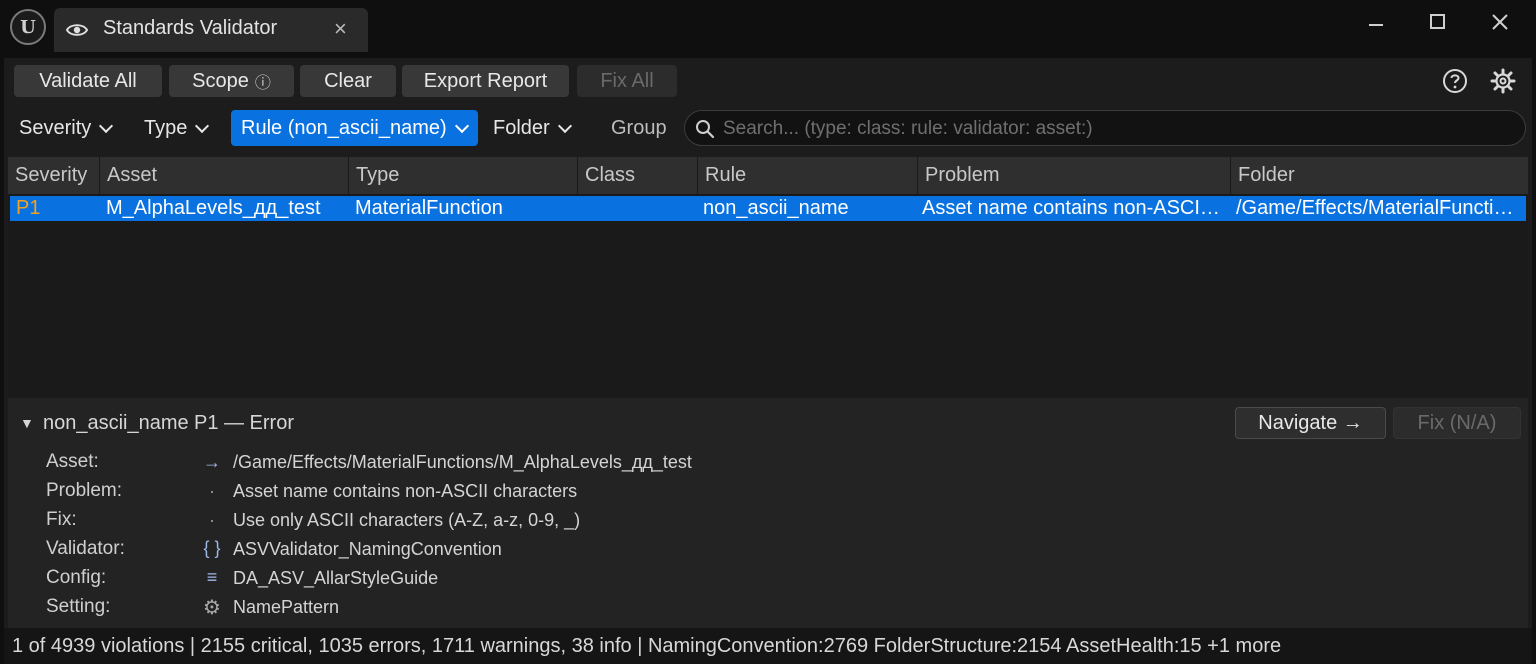  I want to click on cell-type: MaterialFunction, so click(429, 208).